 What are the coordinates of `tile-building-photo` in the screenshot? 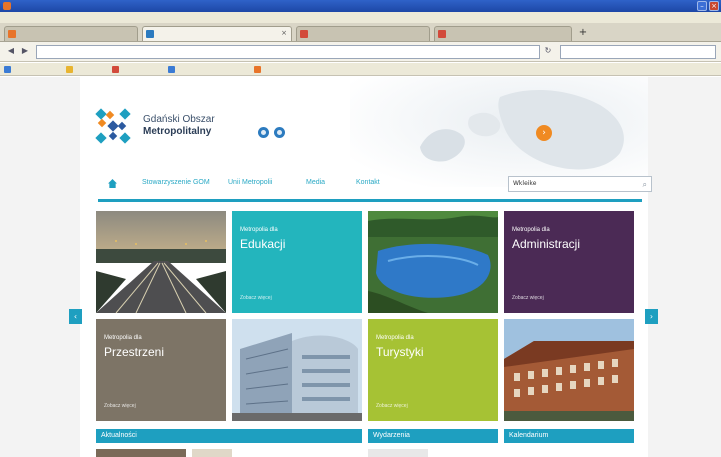 It's located at (297, 370).